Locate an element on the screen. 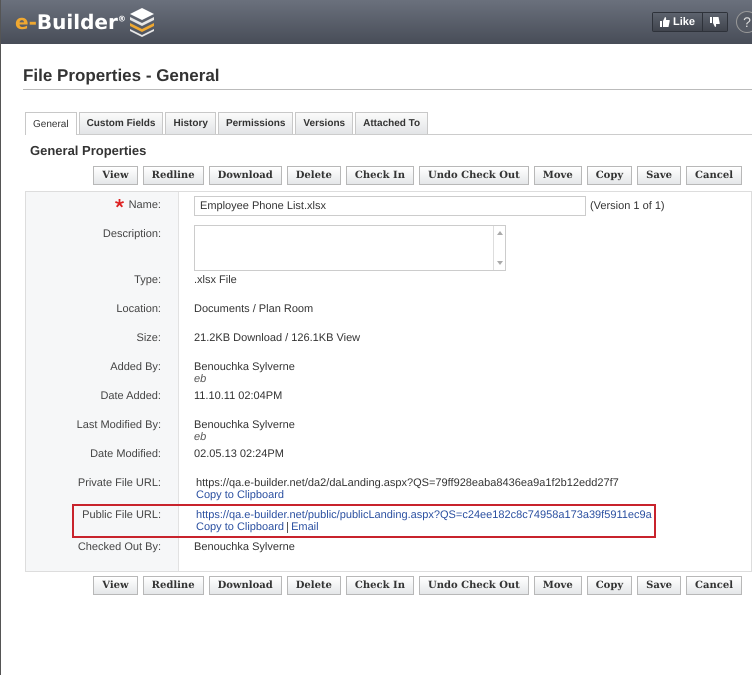 The height and width of the screenshot is (675, 752). thumbs-up-icon is located at coordinates (665, 22).